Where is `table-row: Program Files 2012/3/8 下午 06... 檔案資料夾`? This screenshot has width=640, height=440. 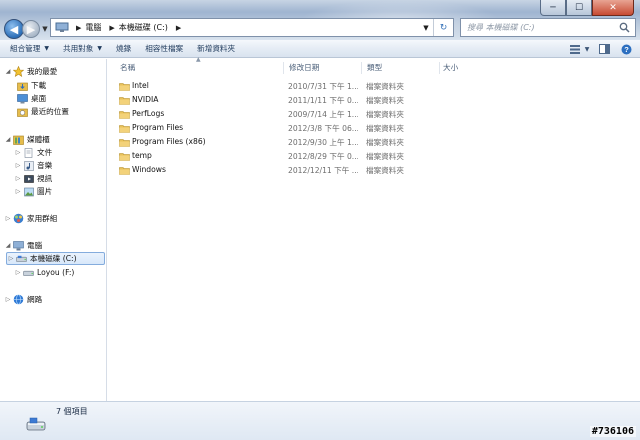
table-row: Program Files 2012/3/8 下午 06... 檔案資料夾 is located at coordinates (264, 128).